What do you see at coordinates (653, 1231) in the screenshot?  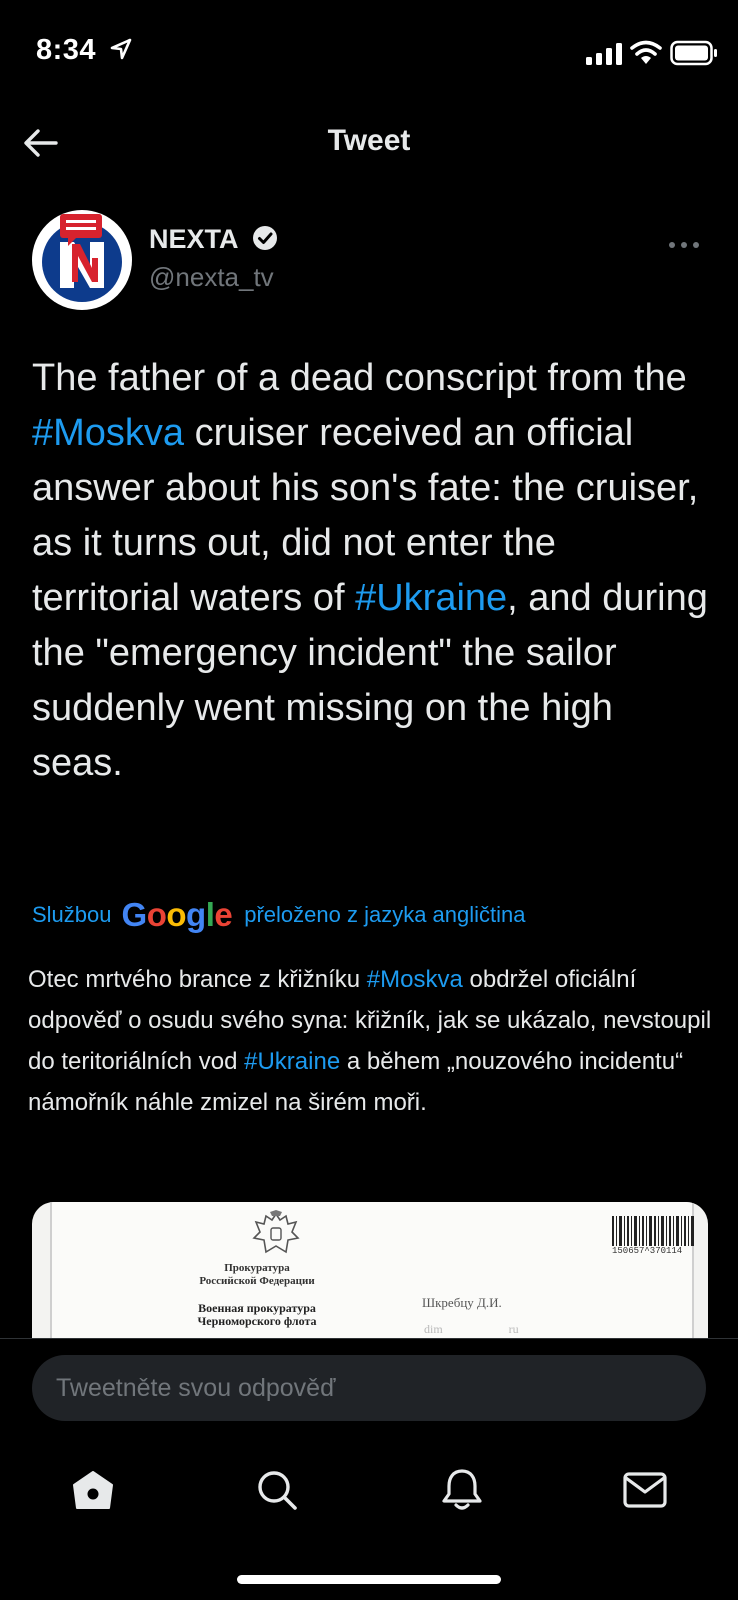 I see `barcode-image` at bounding box center [653, 1231].